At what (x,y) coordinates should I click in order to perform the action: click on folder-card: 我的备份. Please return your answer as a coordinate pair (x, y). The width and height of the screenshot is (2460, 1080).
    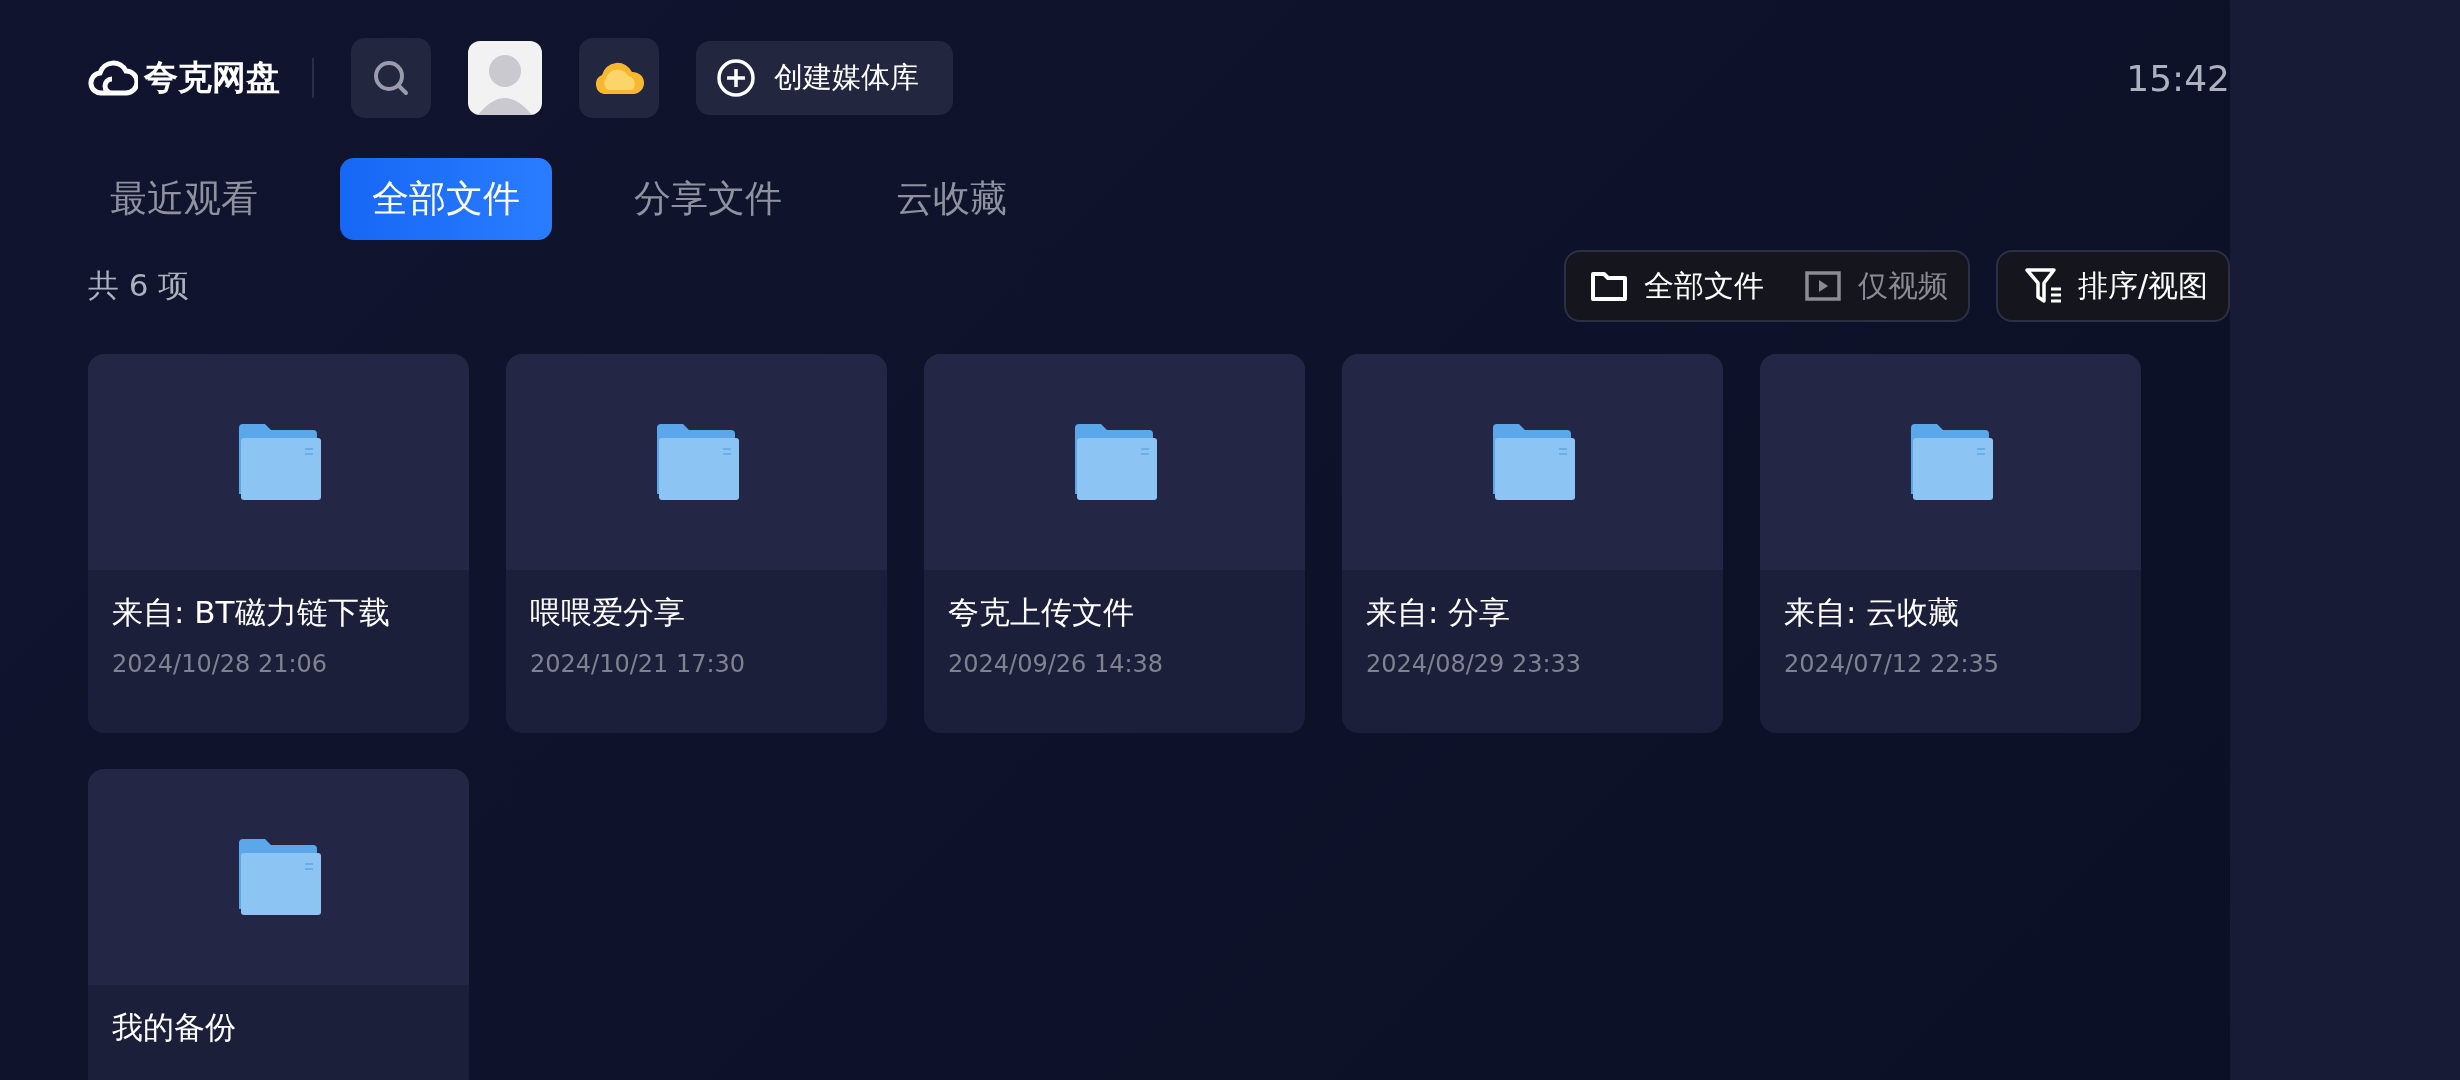
    Looking at the image, I should click on (278, 924).